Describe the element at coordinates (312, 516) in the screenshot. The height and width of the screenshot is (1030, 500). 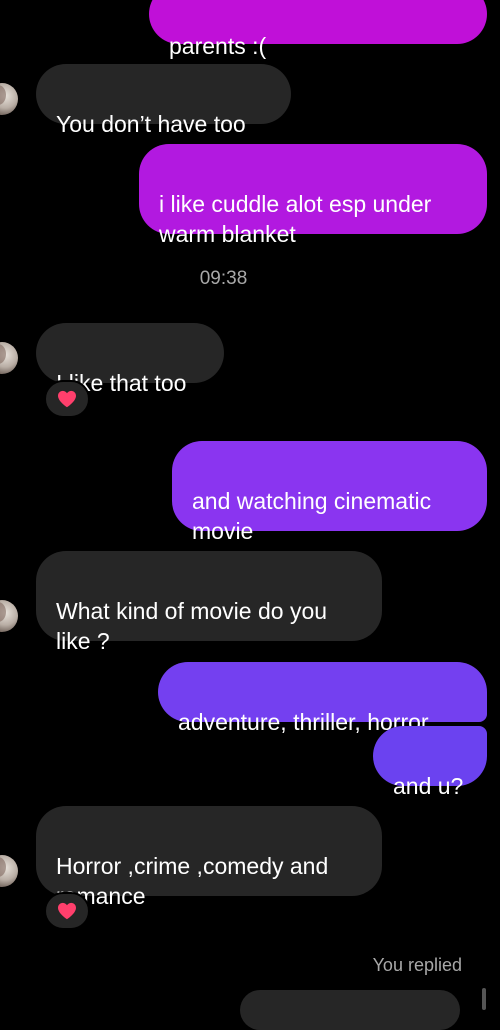
I see `message-text: and watching cinematic movie` at that location.